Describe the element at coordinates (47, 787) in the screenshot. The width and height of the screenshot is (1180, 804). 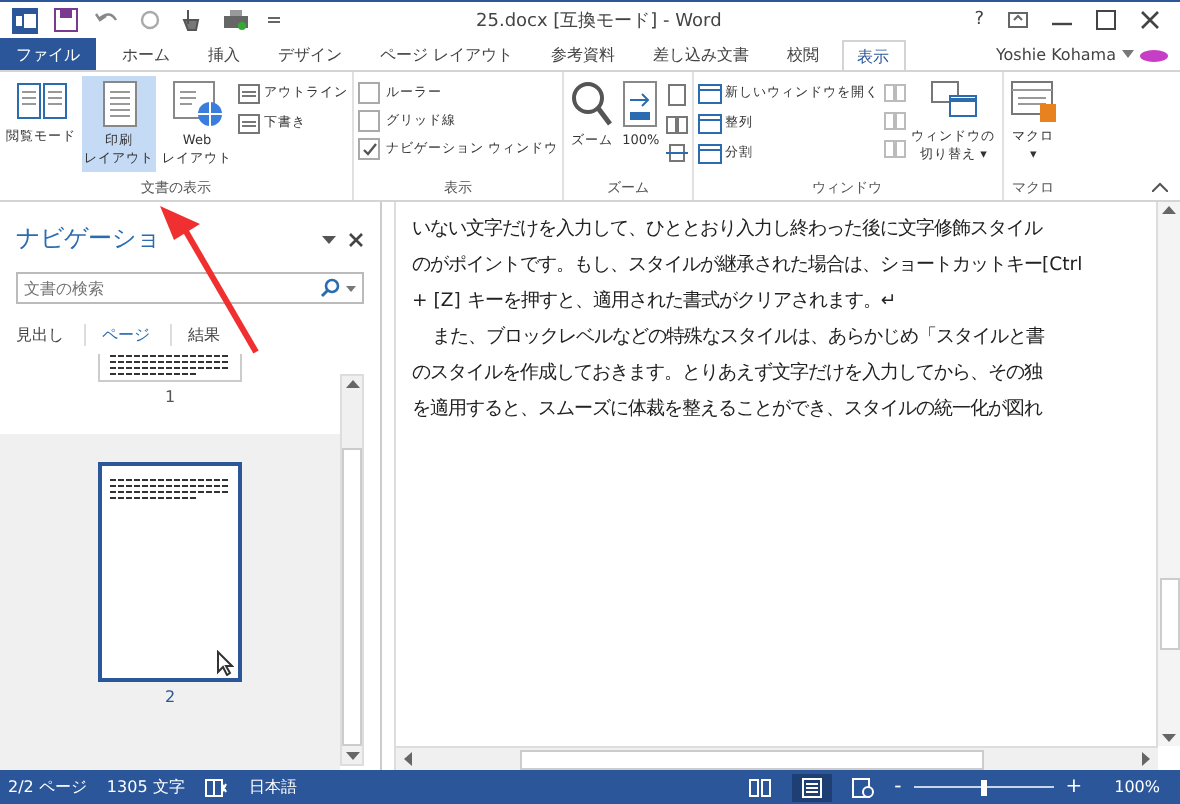
I see `page-count: 2/2 ページ` at that location.